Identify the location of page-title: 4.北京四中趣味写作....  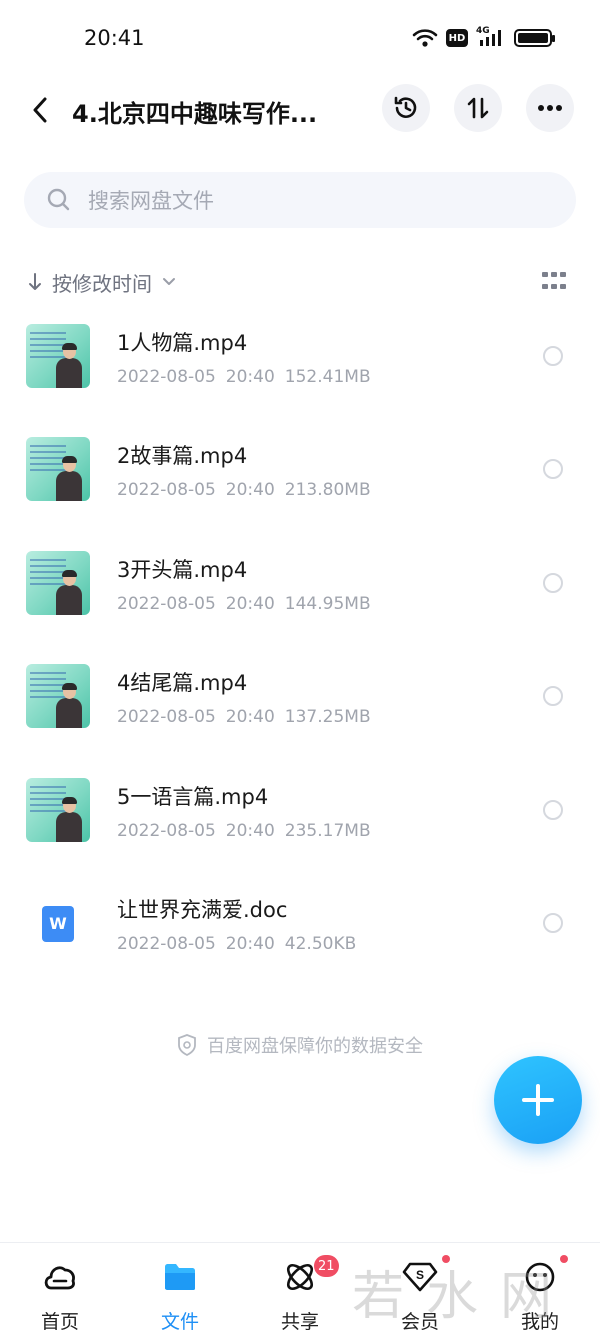
(195, 114).